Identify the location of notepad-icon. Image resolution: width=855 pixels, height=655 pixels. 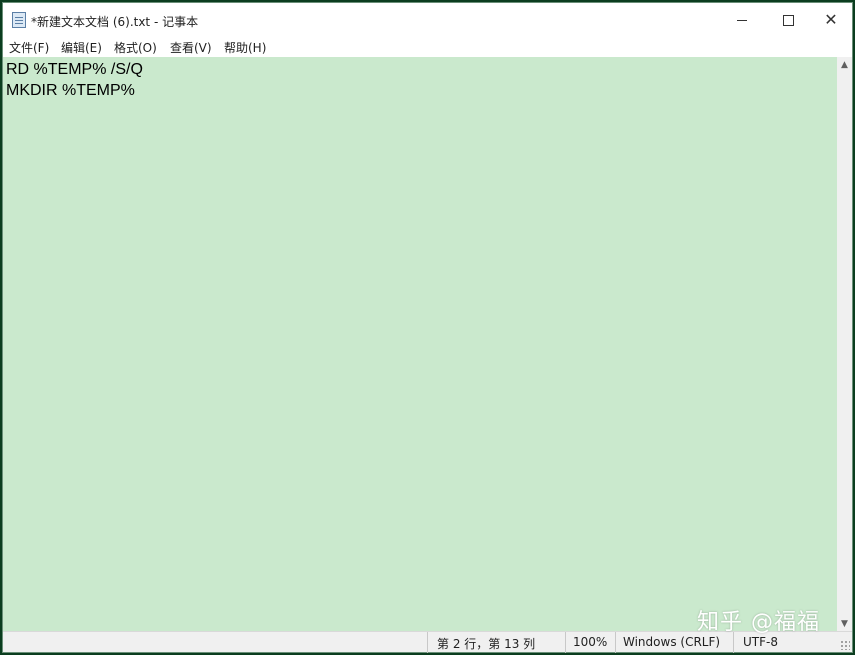
(19, 20).